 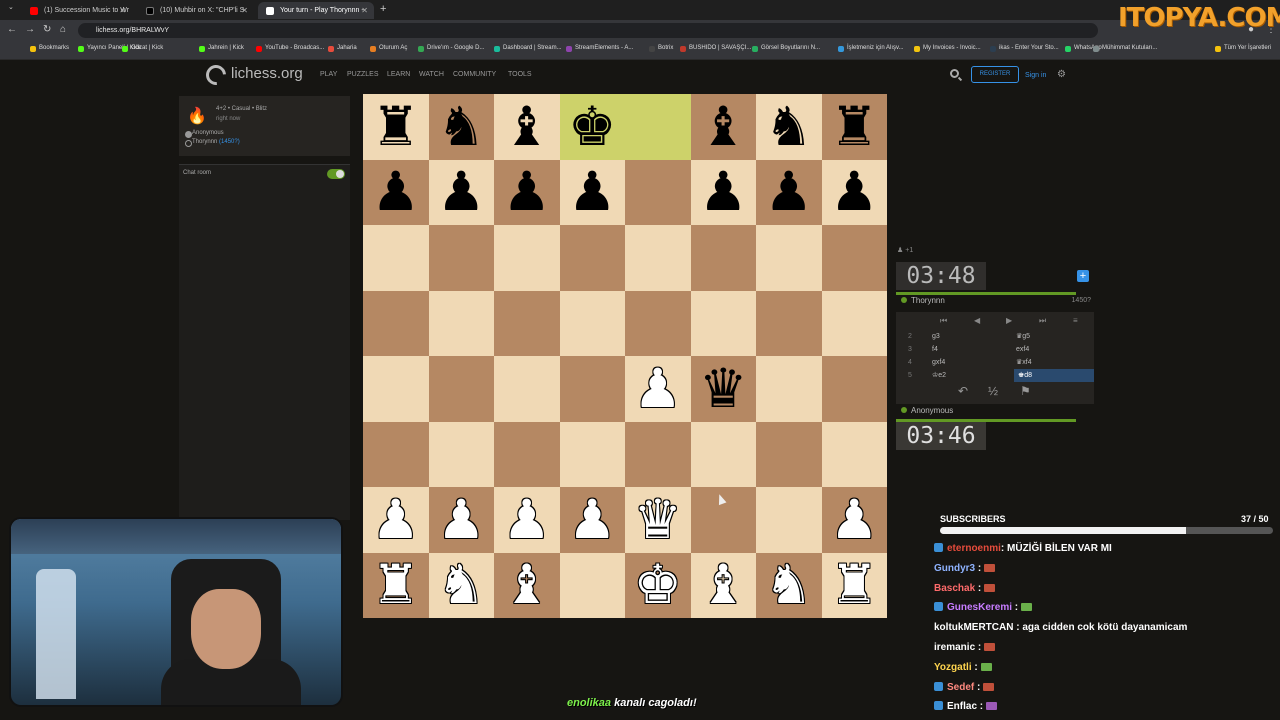 What do you see at coordinates (388, 48) in the screenshot?
I see `bookmark-item: Oturum Aç` at bounding box center [388, 48].